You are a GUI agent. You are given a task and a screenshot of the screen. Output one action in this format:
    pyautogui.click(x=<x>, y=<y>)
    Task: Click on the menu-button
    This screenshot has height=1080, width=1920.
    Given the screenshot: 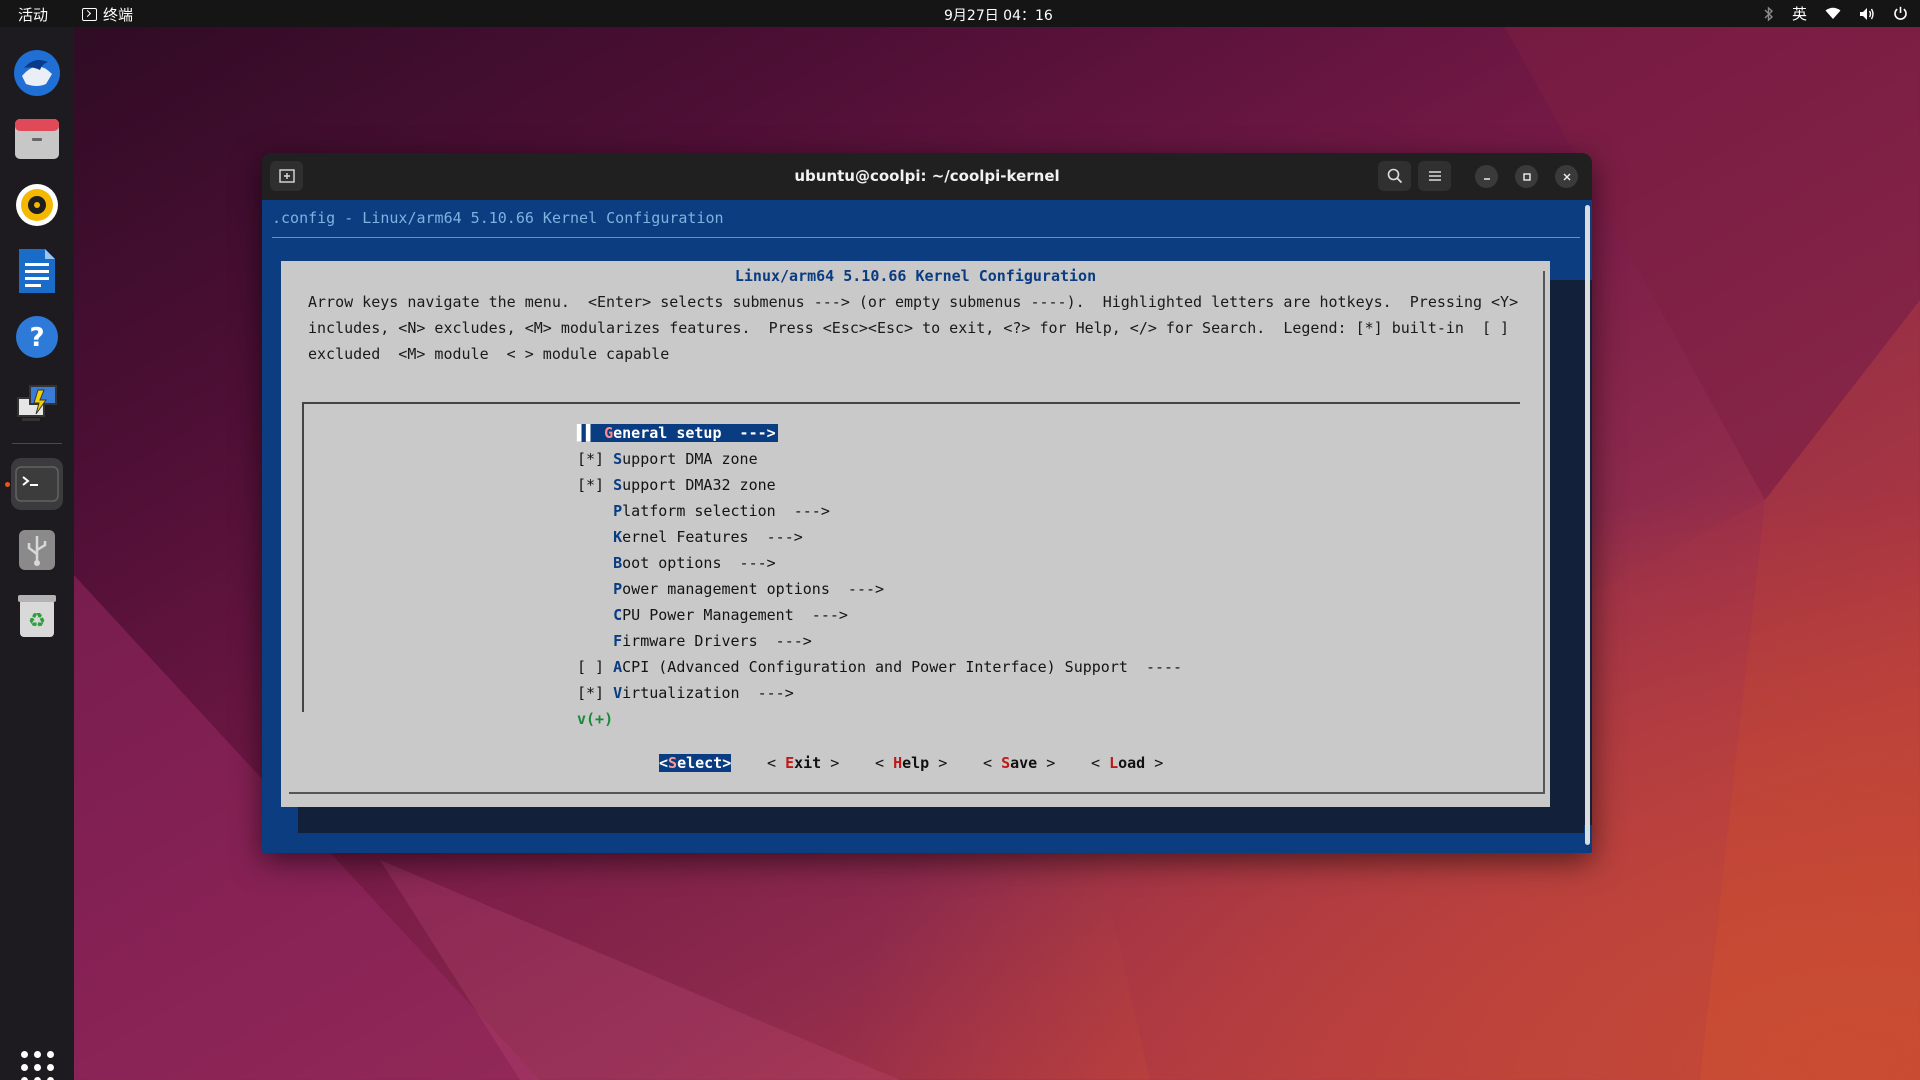 What is the action you would take?
    pyautogui.click(x=1434, y=176)
    